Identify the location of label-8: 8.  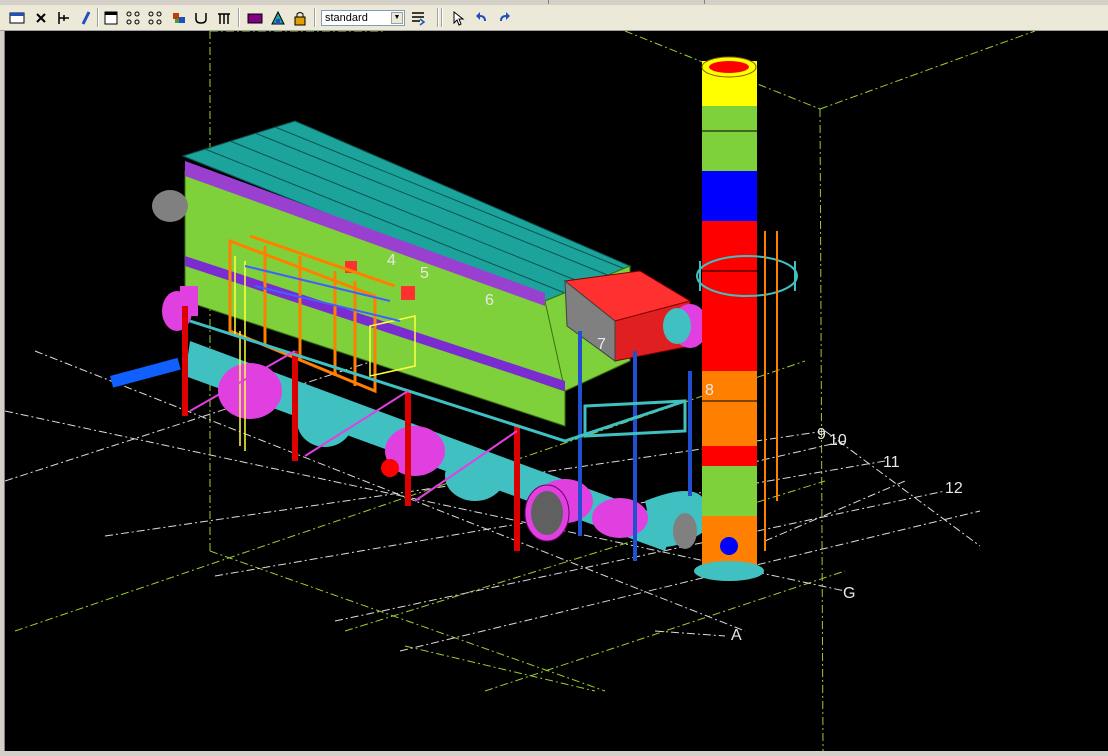
(709, 390).